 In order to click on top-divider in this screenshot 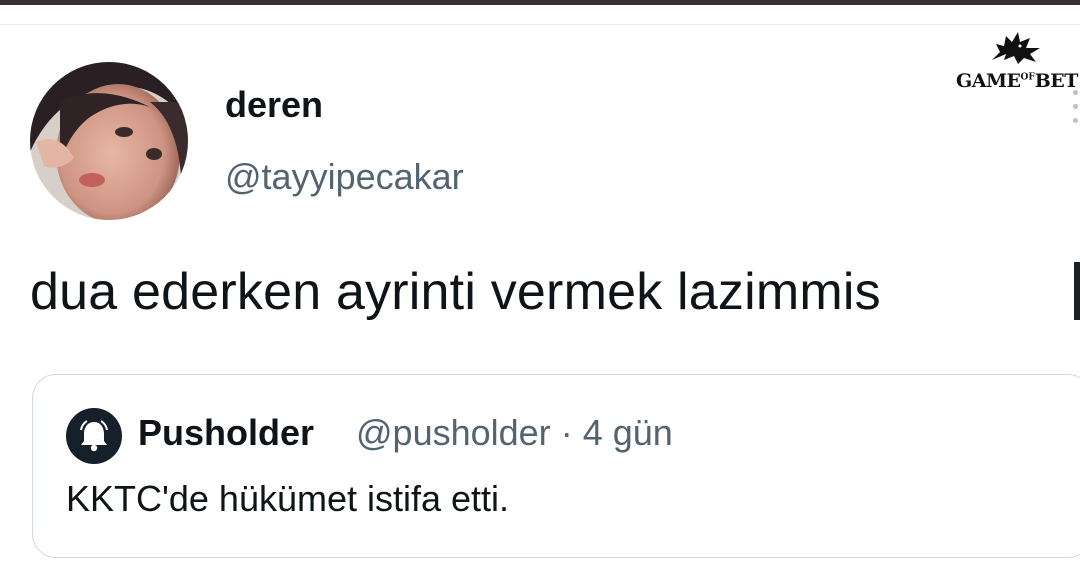, I will do `click(540, 24)`.